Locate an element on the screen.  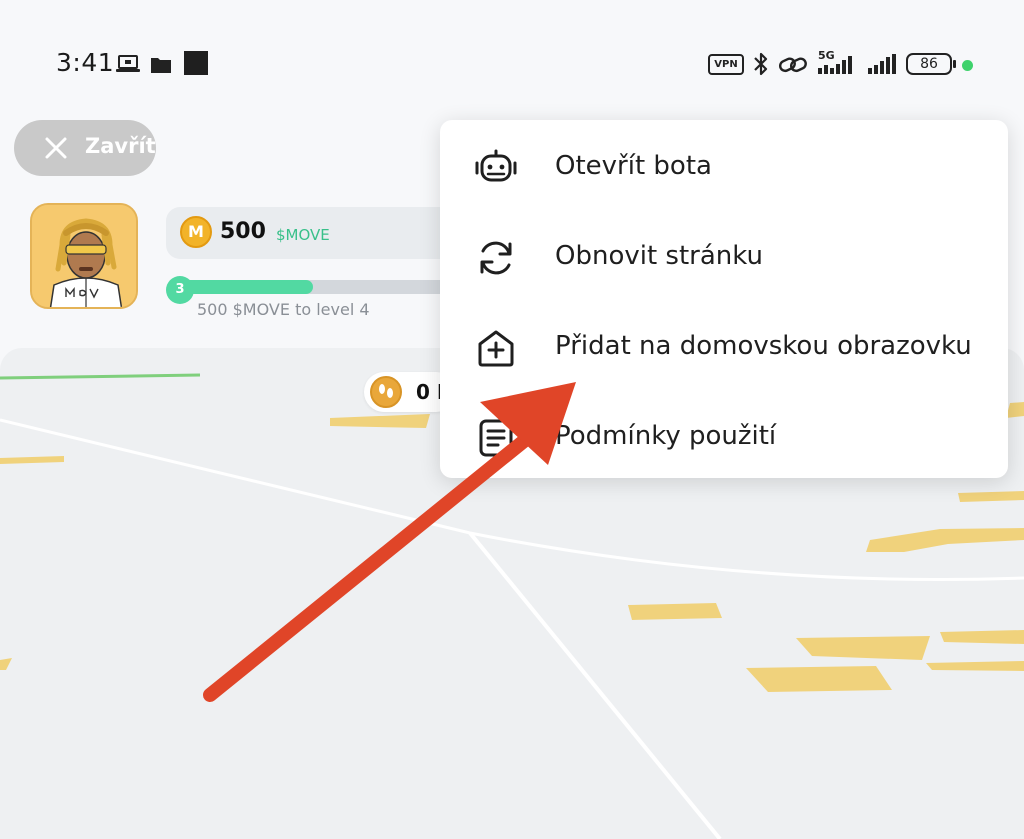
menu-item-refresh: Obnovit stránku is located at coordinates (724, 257).